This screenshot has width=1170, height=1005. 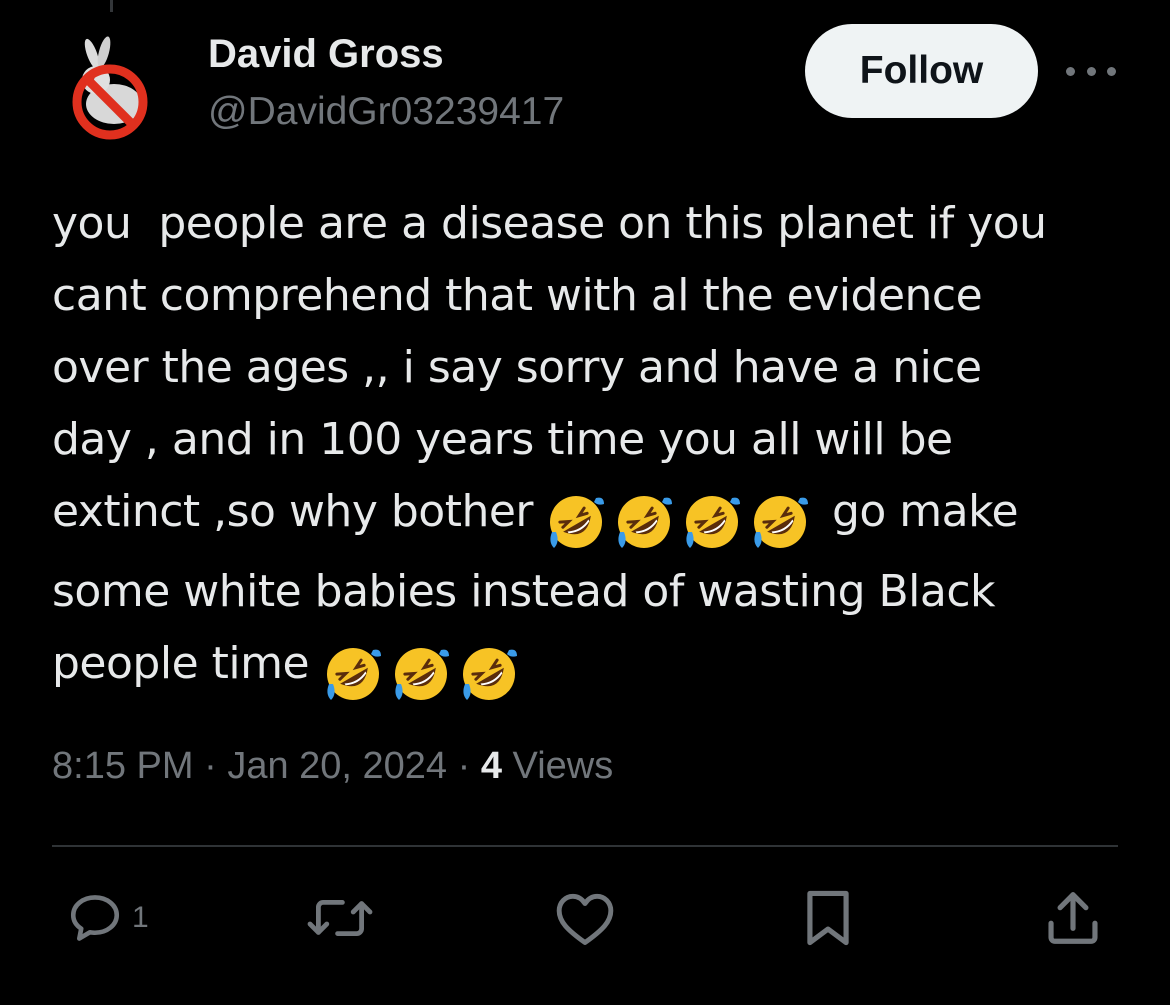 What do you see at coordinates (918, 511) in the screenshot?
I see `tweet-line-segment: go make` at bounding box center [918, 511].